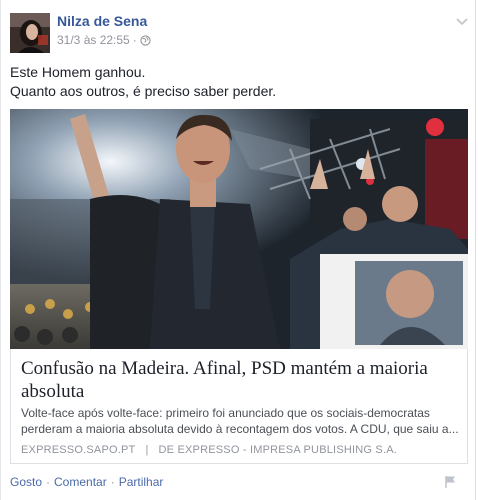 The height and width of the screenshot is (500, 478). What do you see at coordinates (26, 482) in the screenshot?
I see `like-link: Gosto` at bounding box center [26, 482].